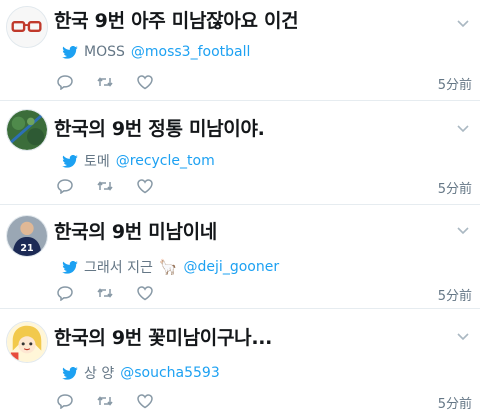 The height and width of the screenshot is (419, 480). Describe the element at coordinates (99, 374) in the screenshot. I see `source-name: 상 양` at that location.